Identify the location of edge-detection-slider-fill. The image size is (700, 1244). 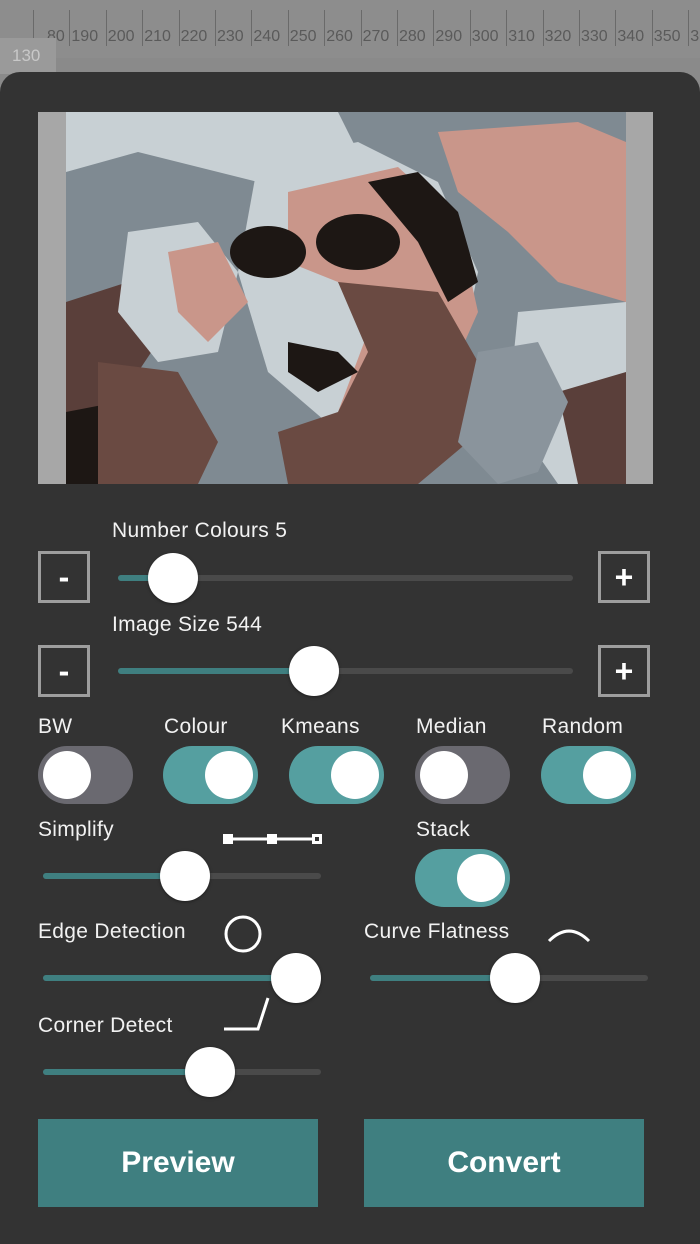
(169, 978).